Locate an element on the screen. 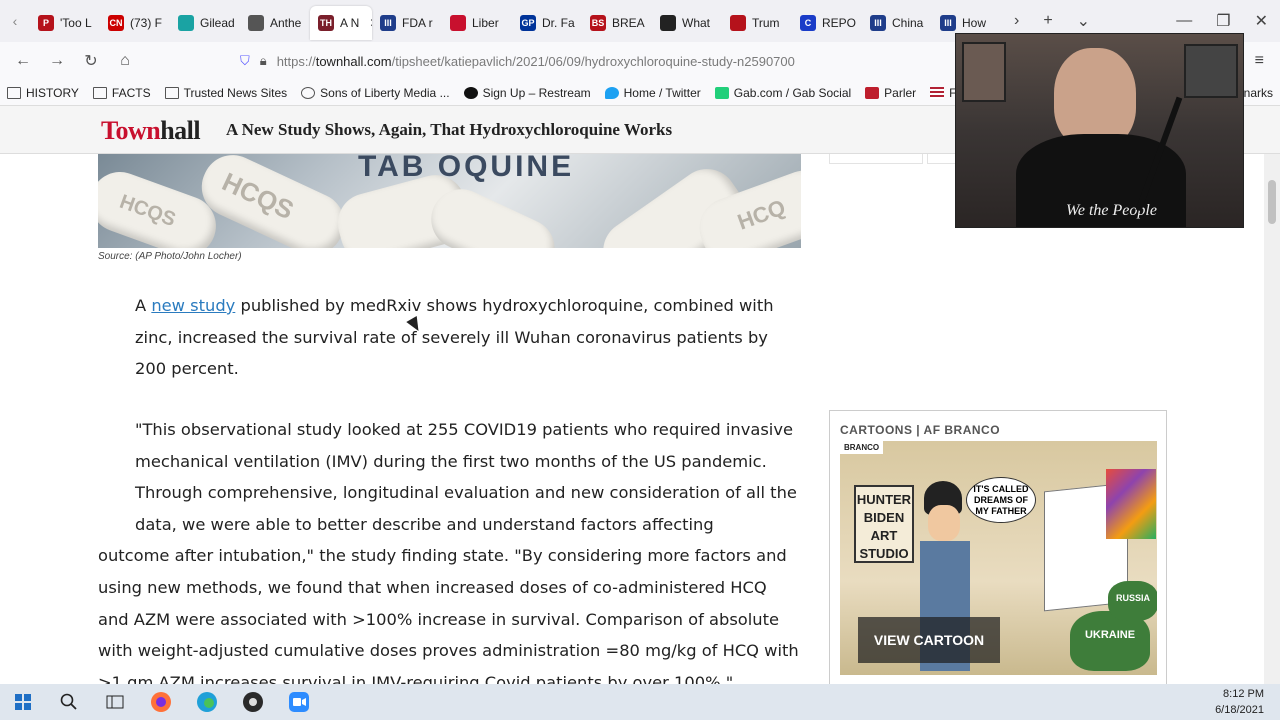 The width and height of the screenshot is (1280, 720). bookmark-label: Sign Up – Restream is located at coordinates (536, 92).